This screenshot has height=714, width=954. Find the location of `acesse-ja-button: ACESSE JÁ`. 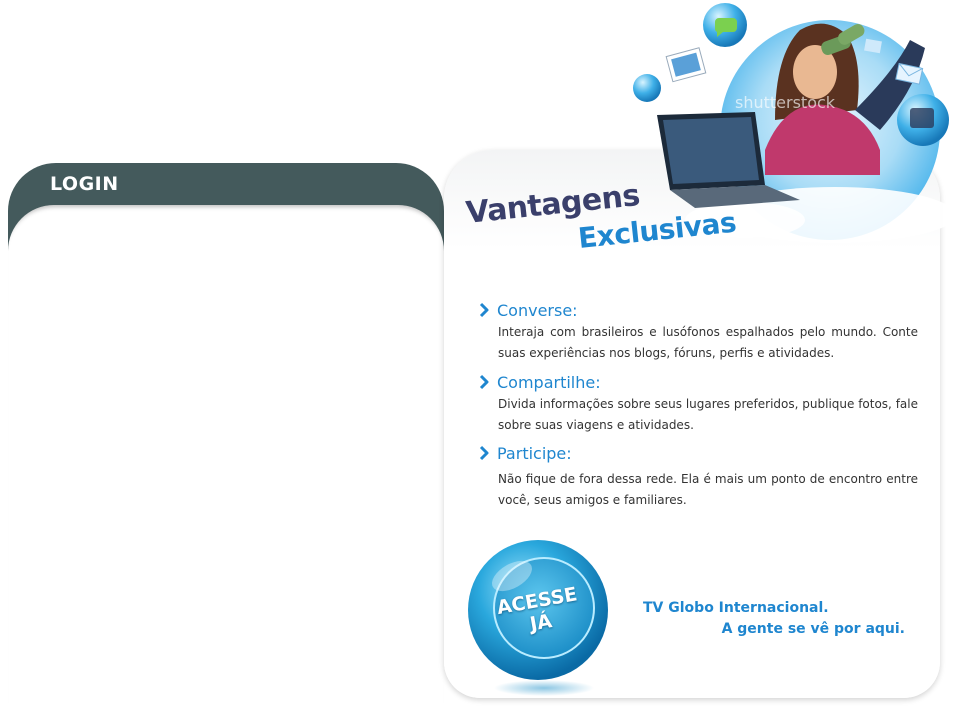

acesse-ja-button: ACESSE JÁ is located at coordinates (539, 618).